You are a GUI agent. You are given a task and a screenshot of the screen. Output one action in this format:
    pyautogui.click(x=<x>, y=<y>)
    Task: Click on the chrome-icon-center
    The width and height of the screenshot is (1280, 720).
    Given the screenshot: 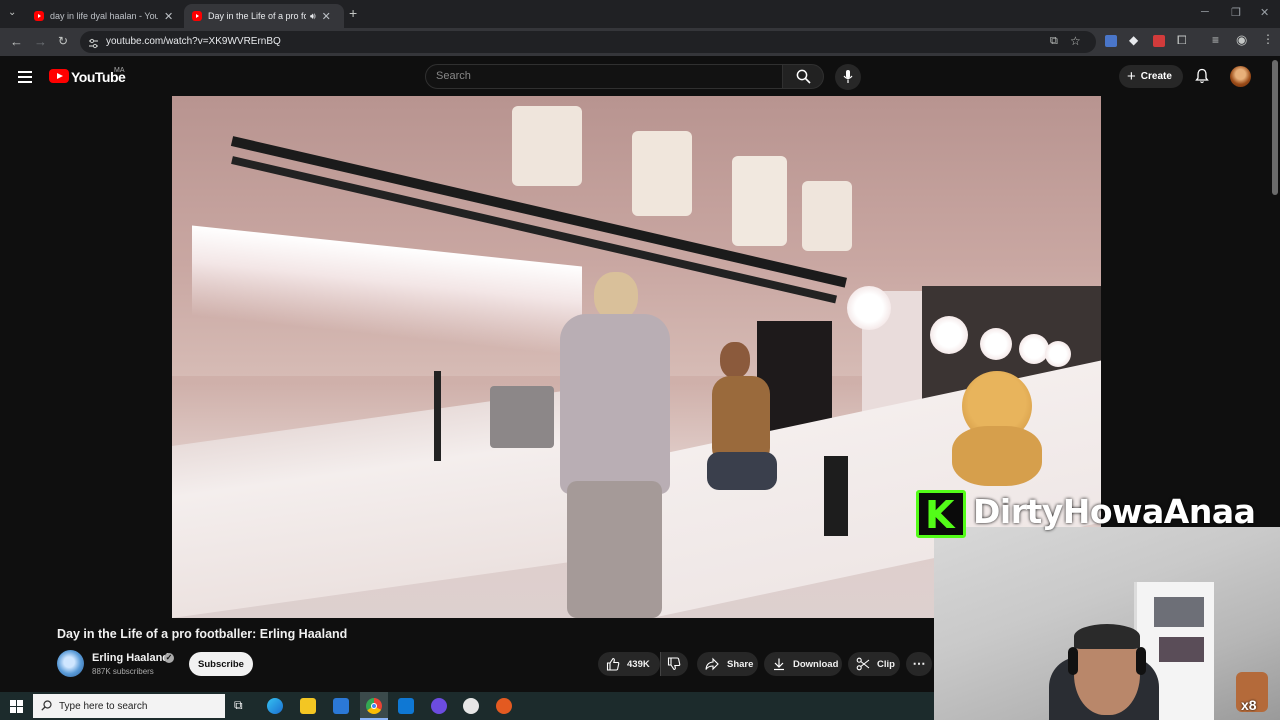 What is the action you would take?
    pyautogui.click(x=374, y=706)
    